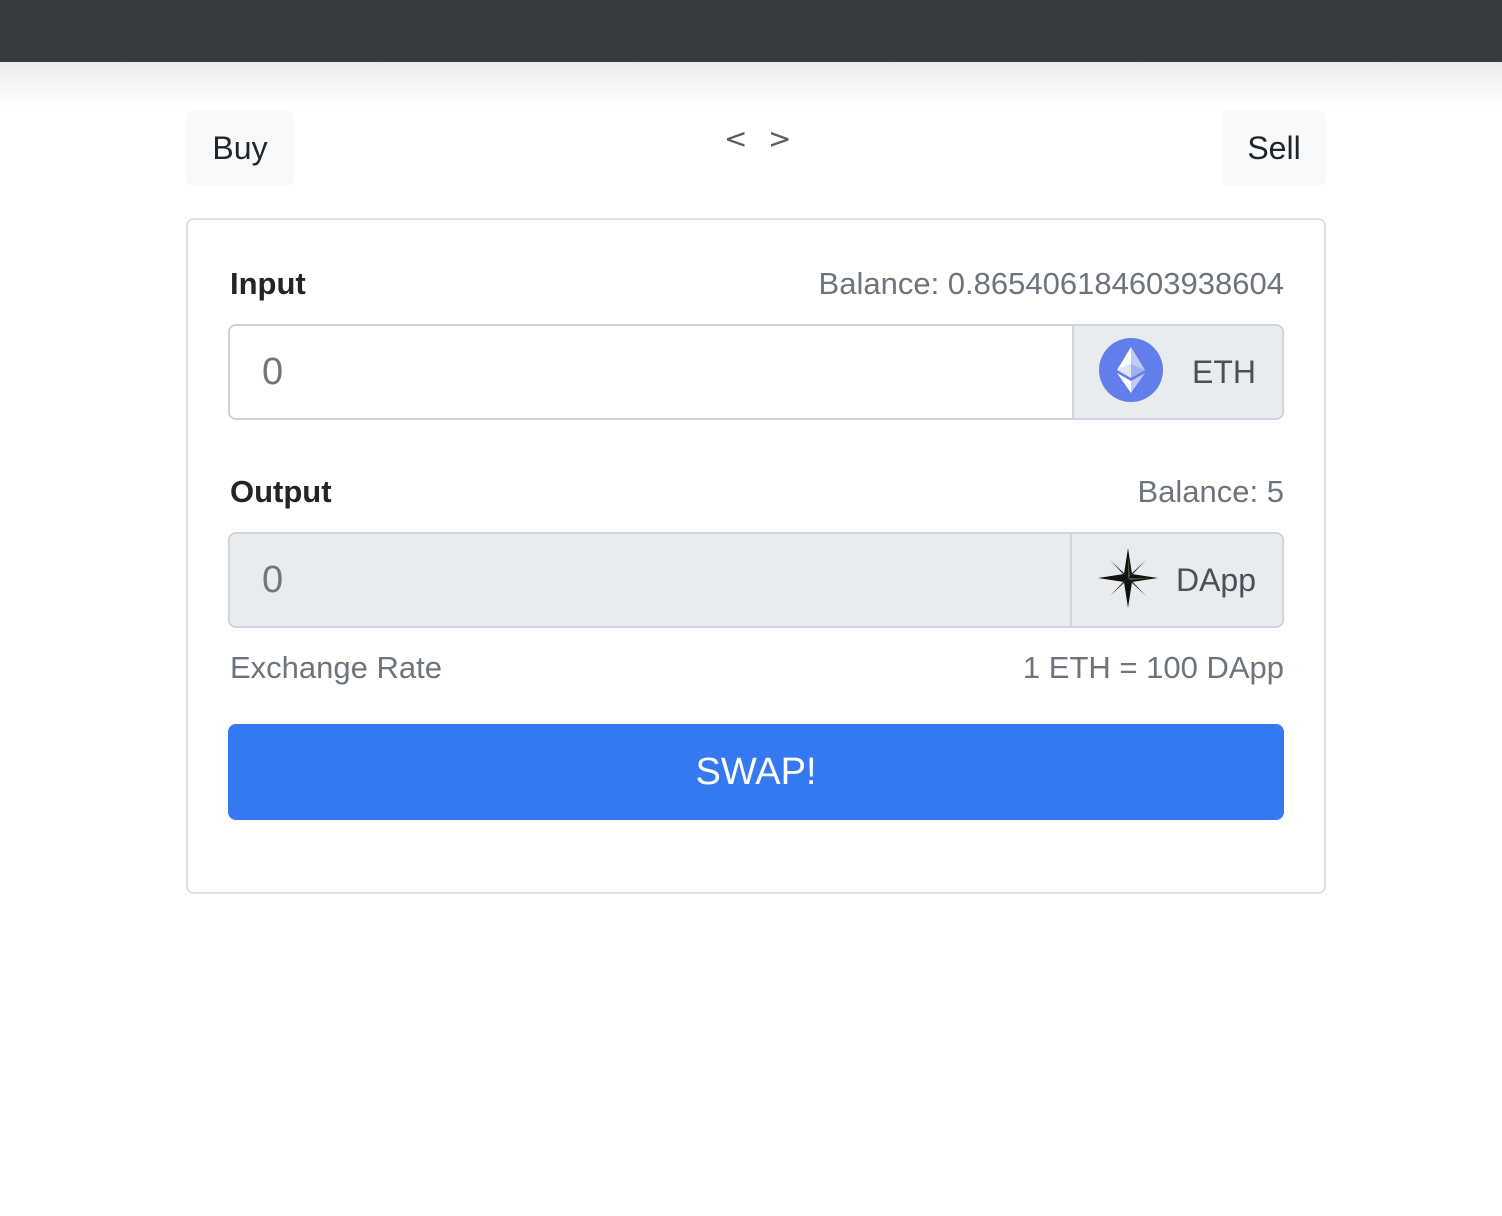 The image size is (1502, 1216). What do you see at coordinates (1224, 371) in the screenshot?
I see `input-token-name: ETH` at bounding box center [1224, 371].